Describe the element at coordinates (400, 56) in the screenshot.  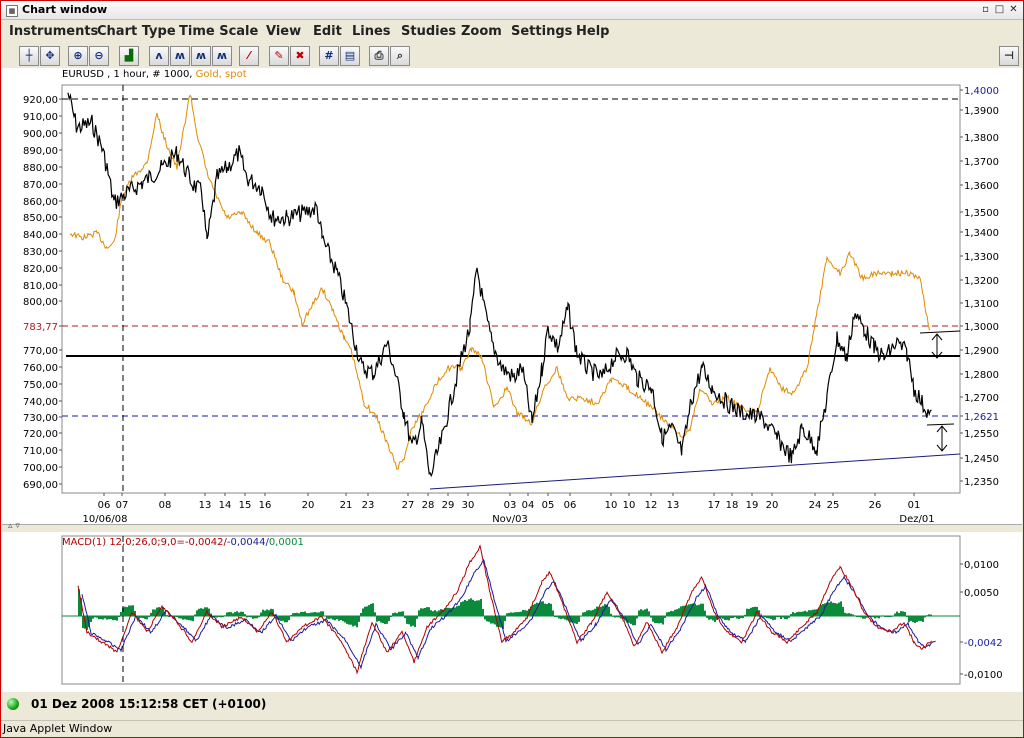
I see `print-preview-icon: ⌕` at that location.